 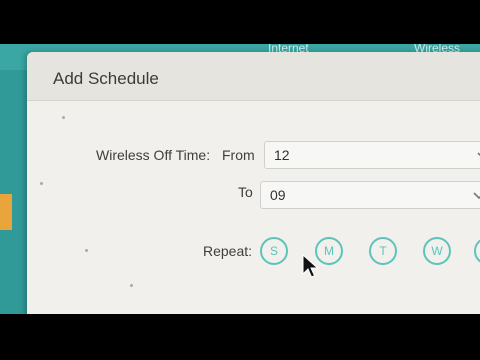 What do you see at coordinates (274, 251) in the screenshot?
I see `day-toggle-sunday: S` at bounding box center [274, 251].